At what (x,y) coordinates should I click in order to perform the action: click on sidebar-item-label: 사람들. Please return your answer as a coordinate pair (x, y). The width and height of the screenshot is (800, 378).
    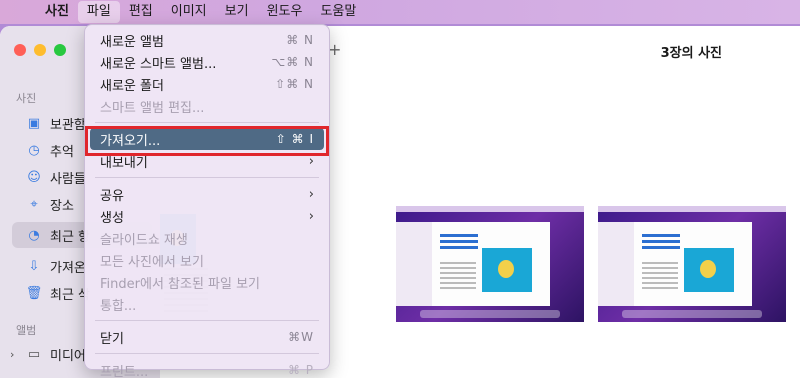
    Looking at the image, I should click on (68, 179).